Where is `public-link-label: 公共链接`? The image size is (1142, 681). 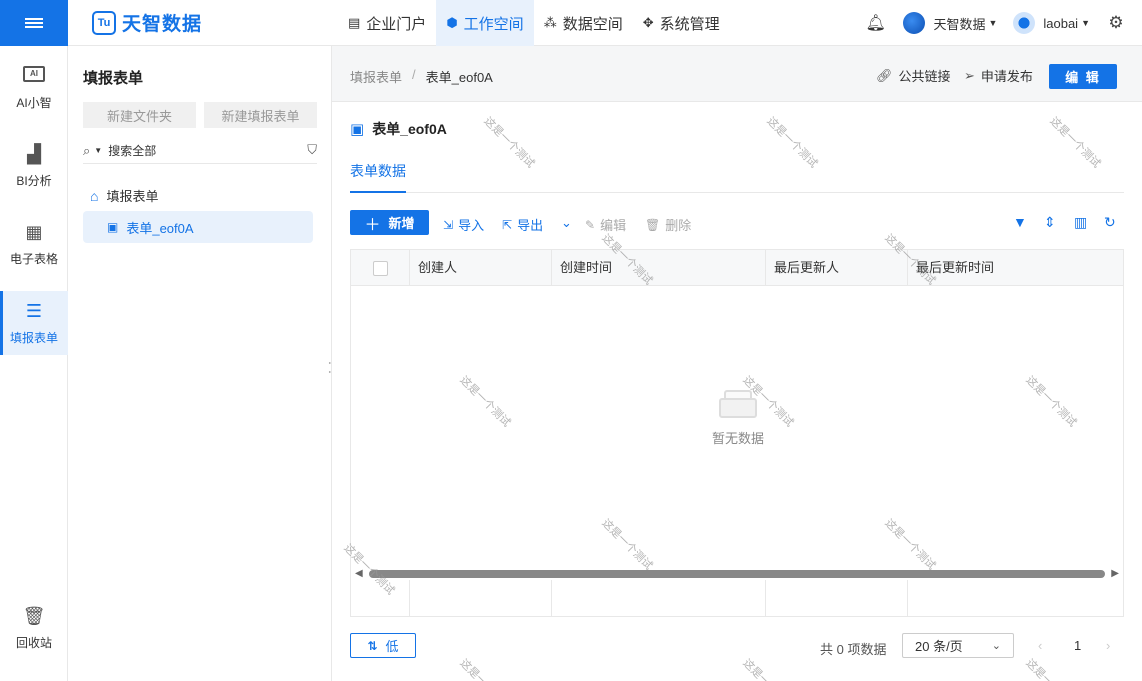 public-link-label: 公共链接 is located at coordinates (924, 76).